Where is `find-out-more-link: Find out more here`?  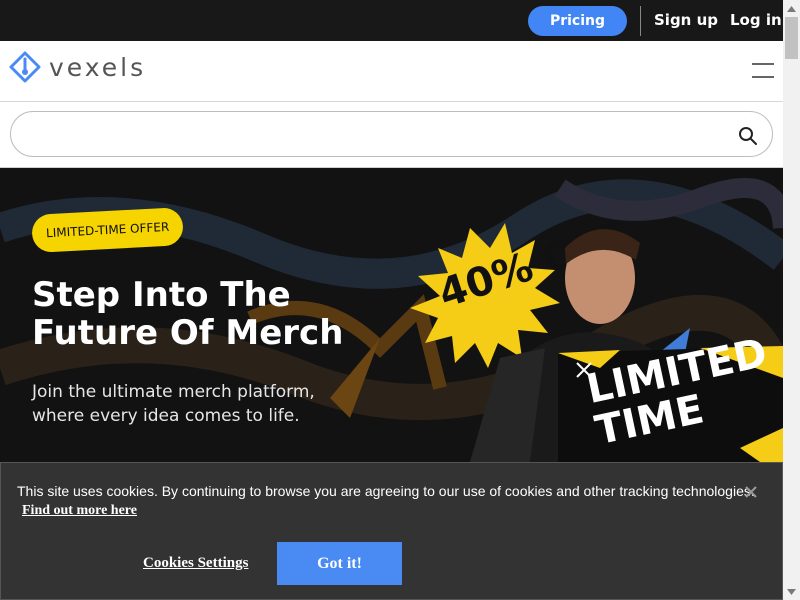
find-out-more-link: Find out more here is located at coordinates (79, 511).